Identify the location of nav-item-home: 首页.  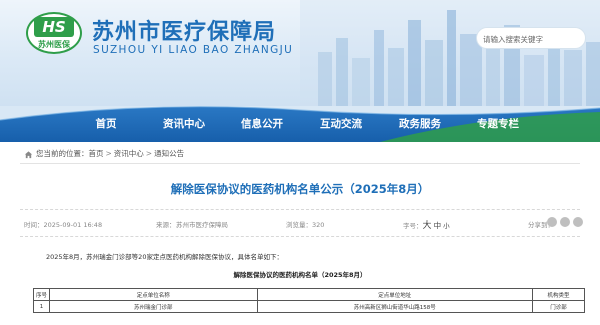
(106, 124).